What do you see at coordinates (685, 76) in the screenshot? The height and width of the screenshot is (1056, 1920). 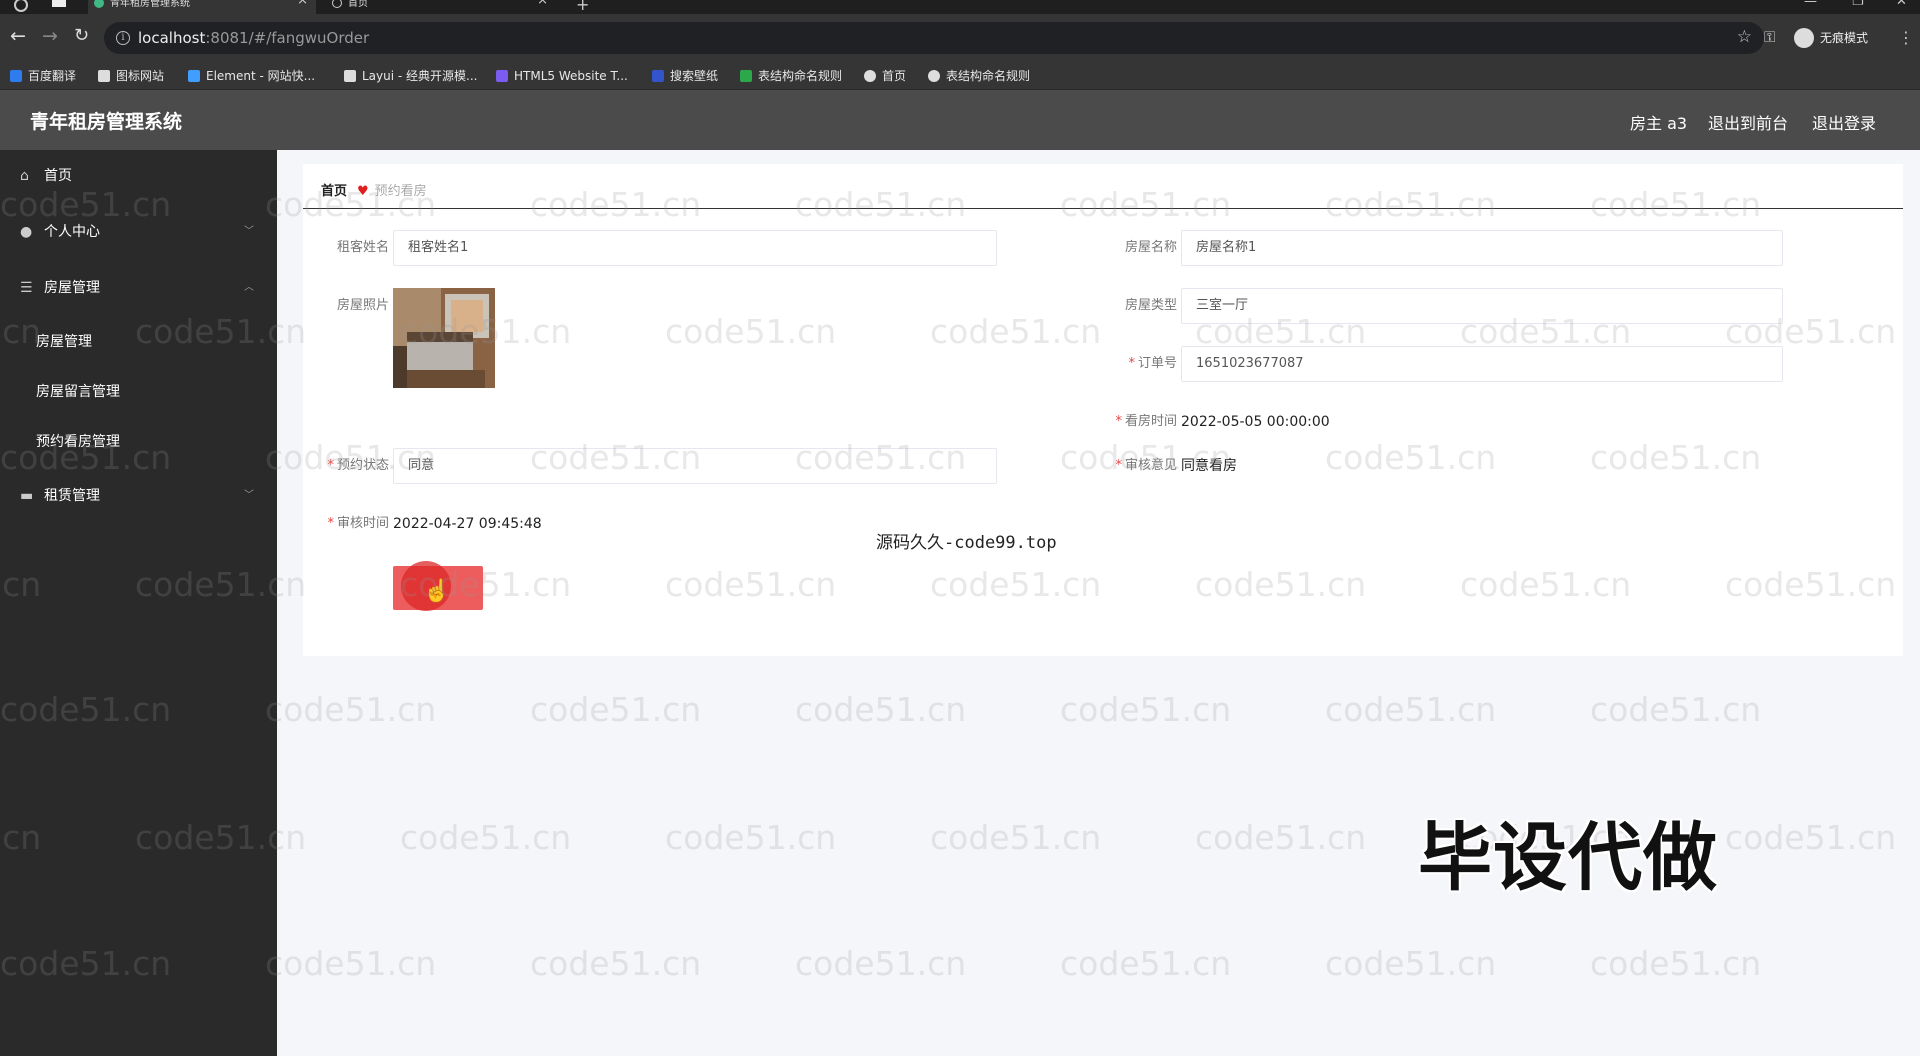 I see `bookmark-item: 搜索壁纸` at bounding box center [685, 76].